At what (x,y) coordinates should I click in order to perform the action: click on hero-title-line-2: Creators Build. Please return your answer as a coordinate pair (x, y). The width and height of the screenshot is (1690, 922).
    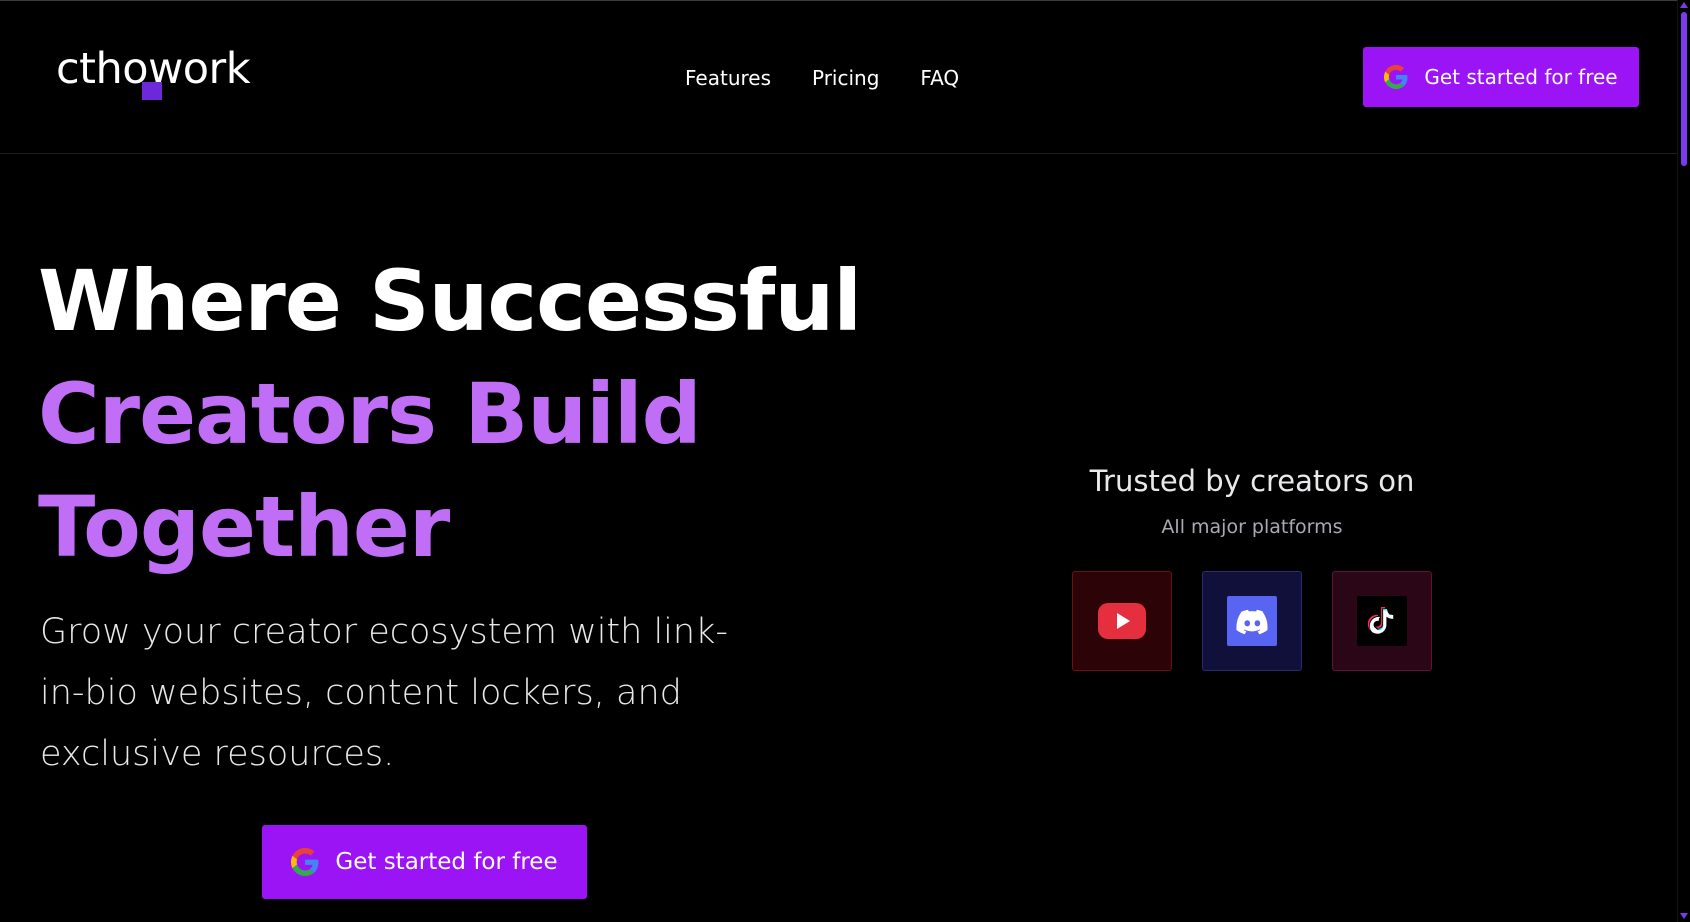
    Looking at the image, I should click on (370, 414).